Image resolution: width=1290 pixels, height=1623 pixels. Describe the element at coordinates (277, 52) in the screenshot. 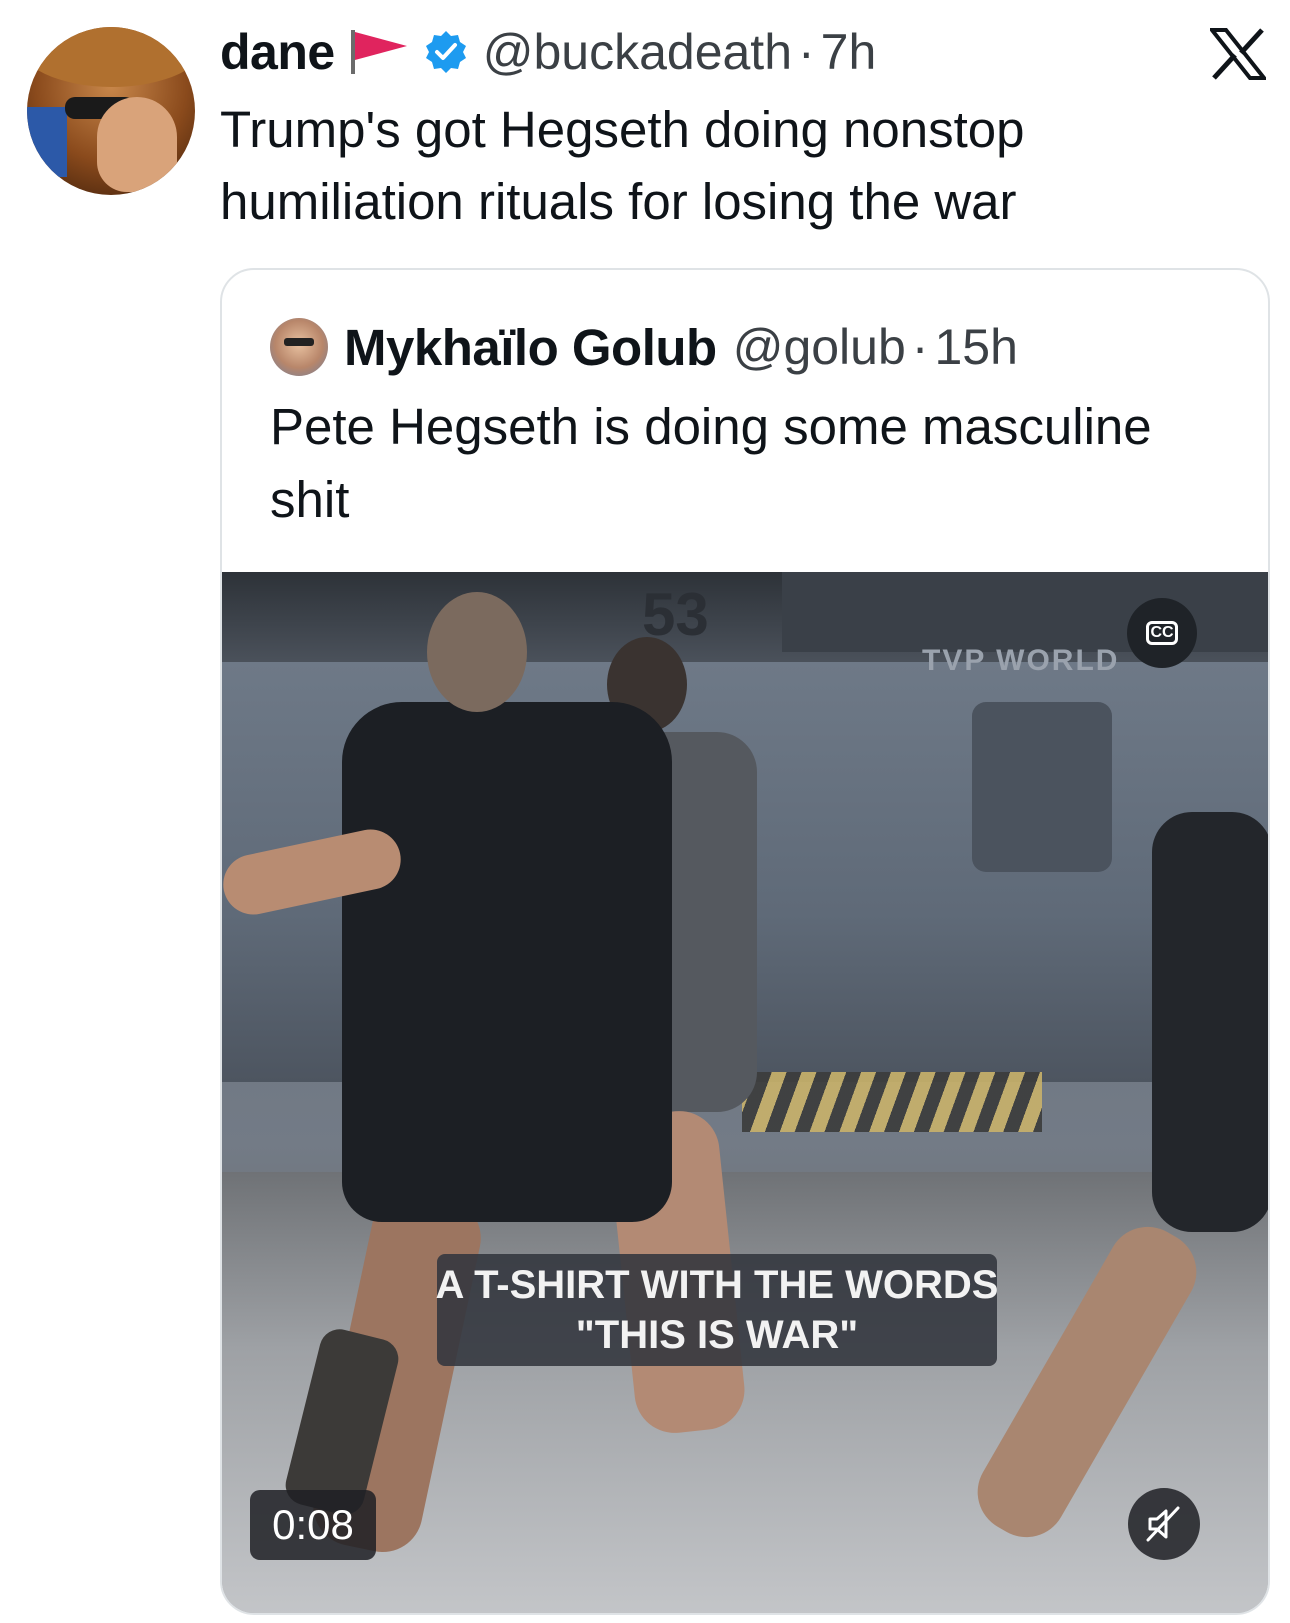

I see `author-name: dane` at that location.